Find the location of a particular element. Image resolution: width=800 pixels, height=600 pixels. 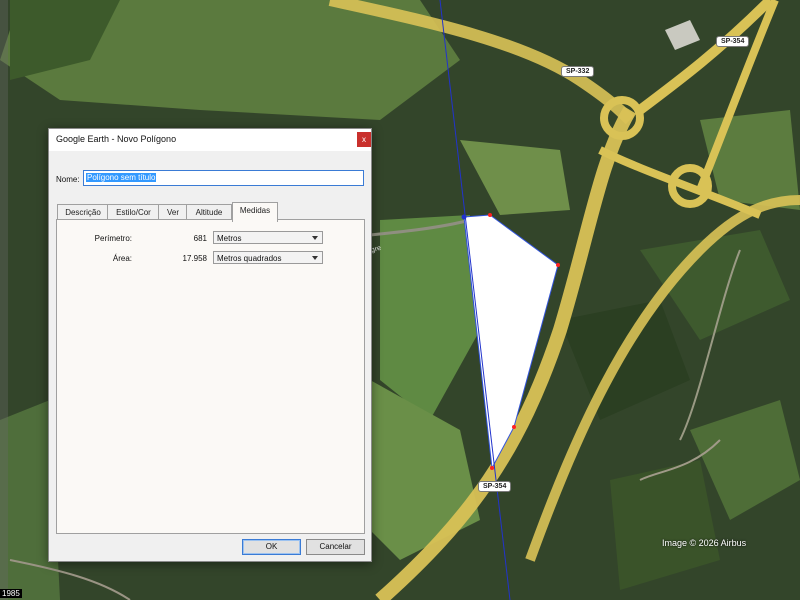

ok-button: OK is located at coordinates (271, 547).